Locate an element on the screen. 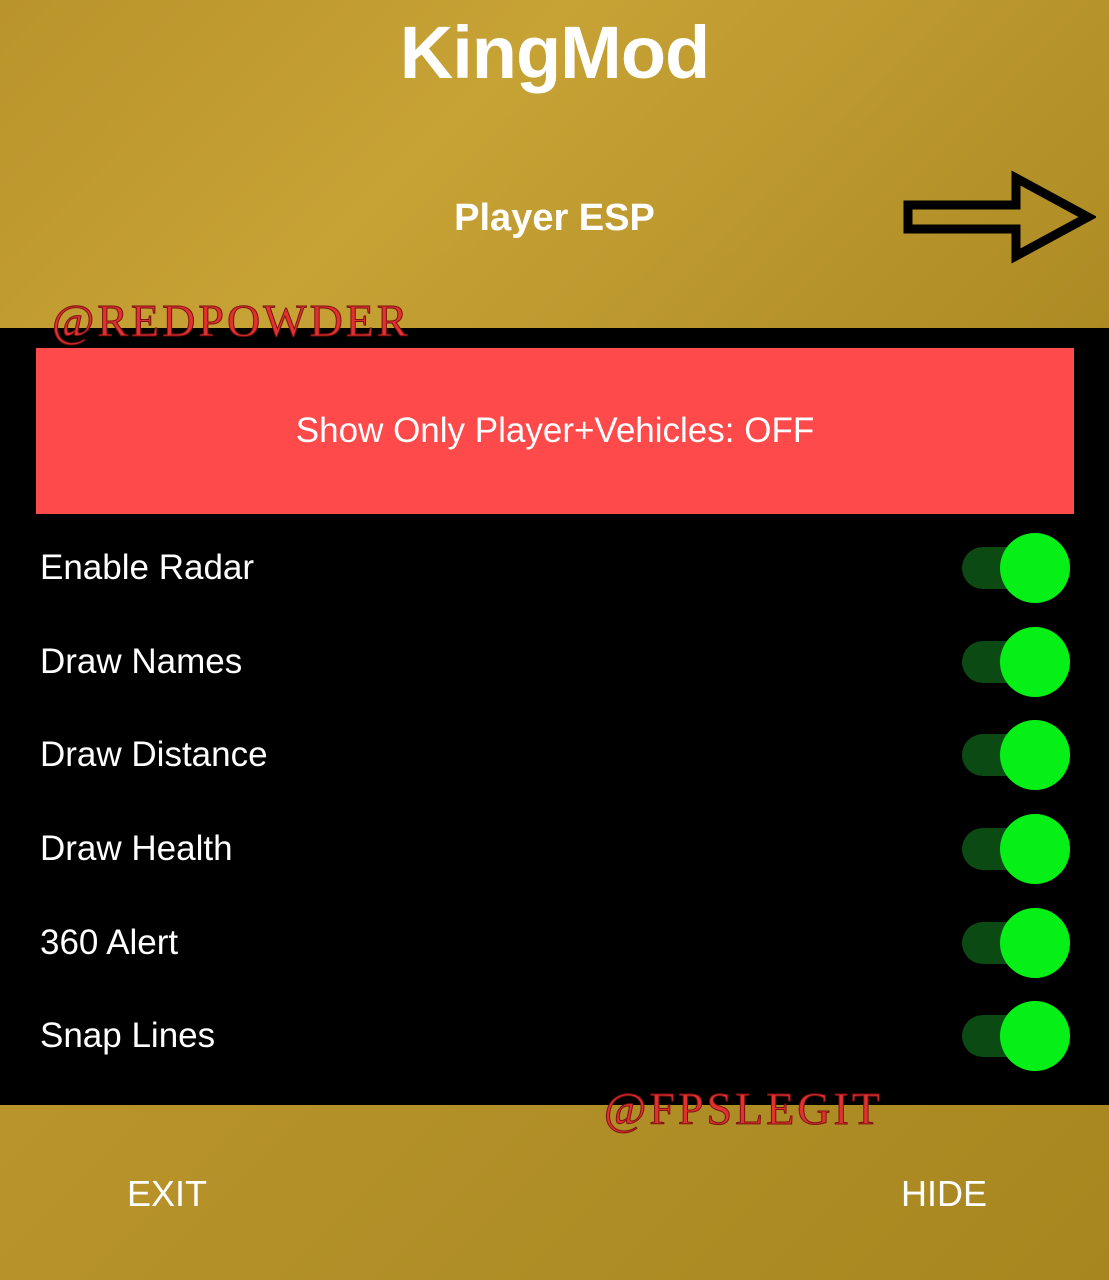 This screenshot has width=1109, height=1280. draw-names-switch is located at coordinates (1017, 662).